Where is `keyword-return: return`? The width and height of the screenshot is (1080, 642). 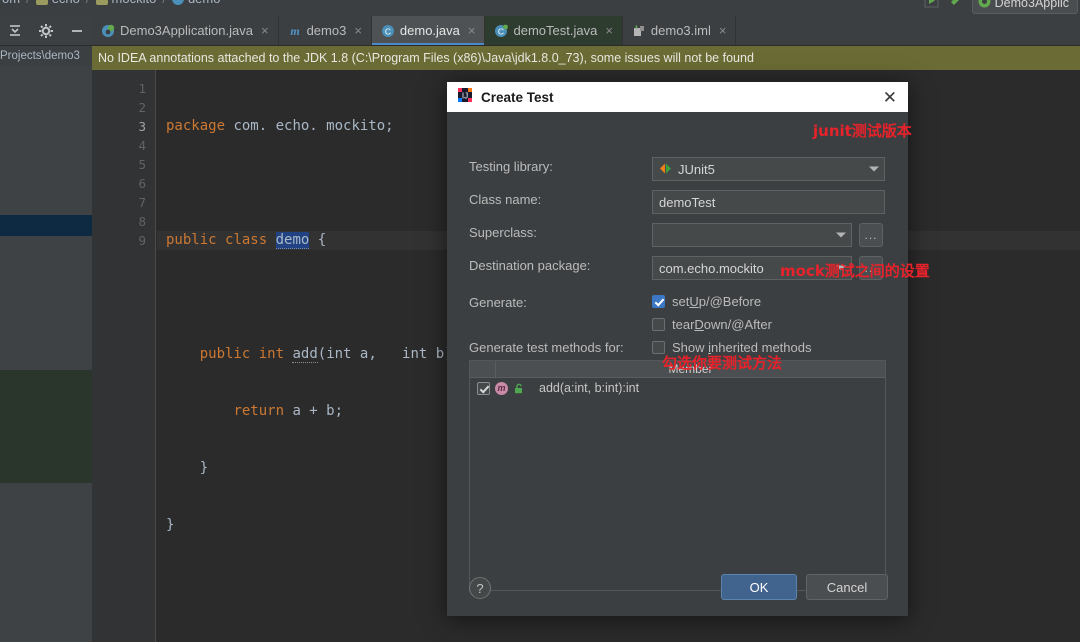
keyword-return: return is located at coordinates (259, 411).